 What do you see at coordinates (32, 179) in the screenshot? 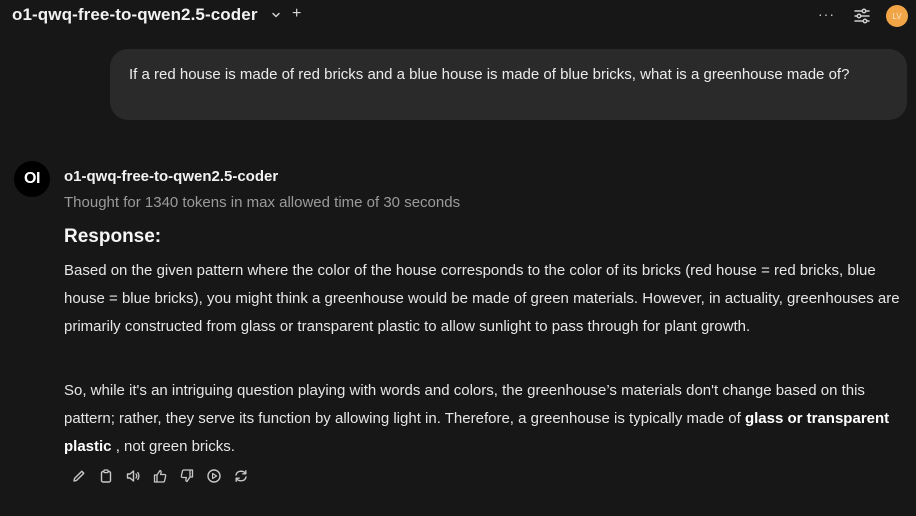
I see `assistant-avatar: OI` at bounding box center [32, 179].